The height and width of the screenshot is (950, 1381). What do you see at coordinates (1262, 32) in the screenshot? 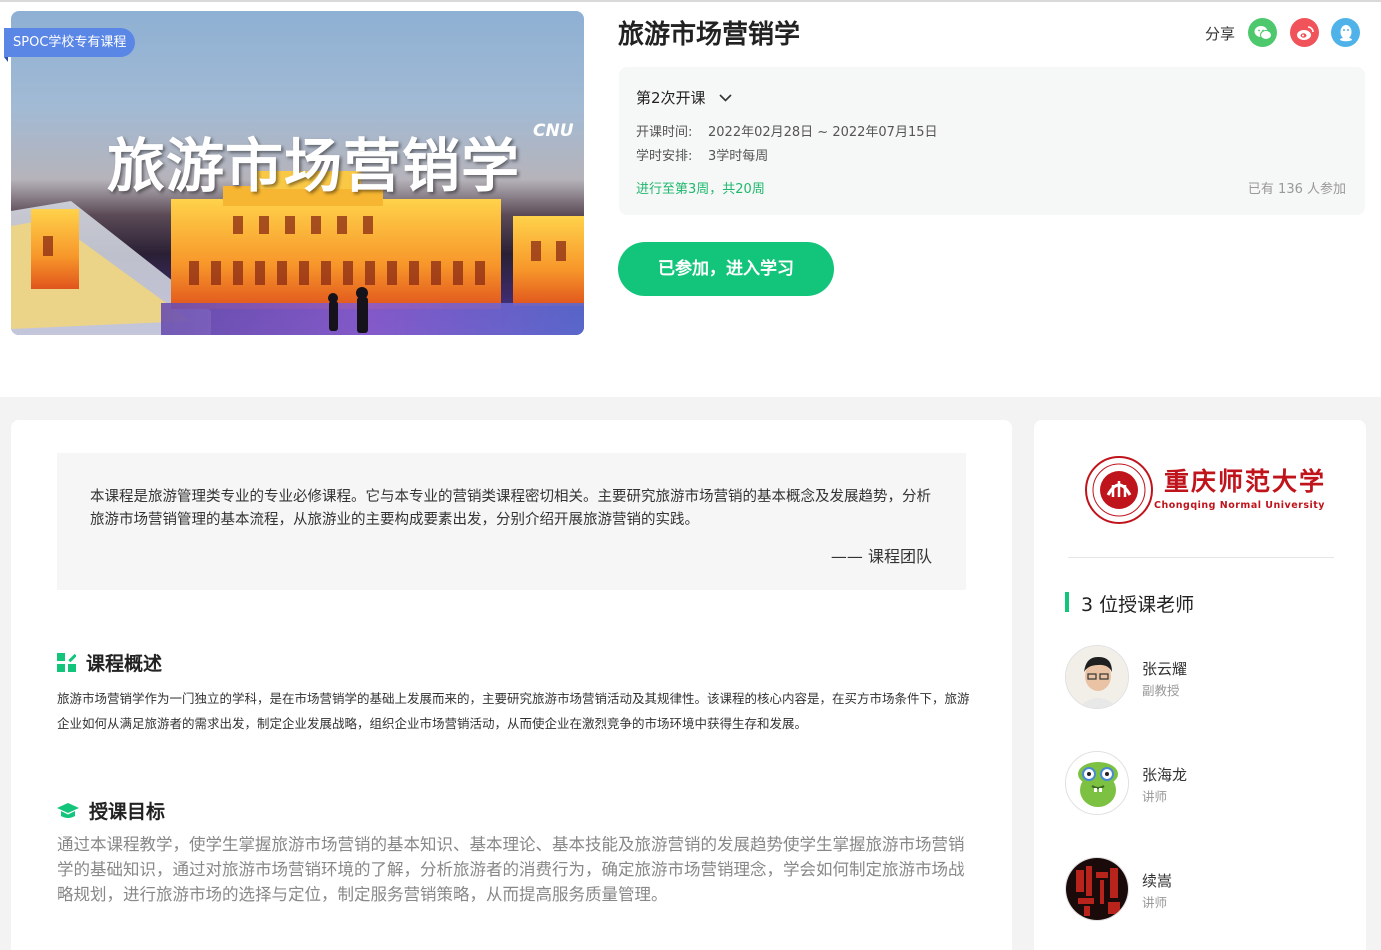
I see `wechat-icon` at bounding box center [1262, 32].